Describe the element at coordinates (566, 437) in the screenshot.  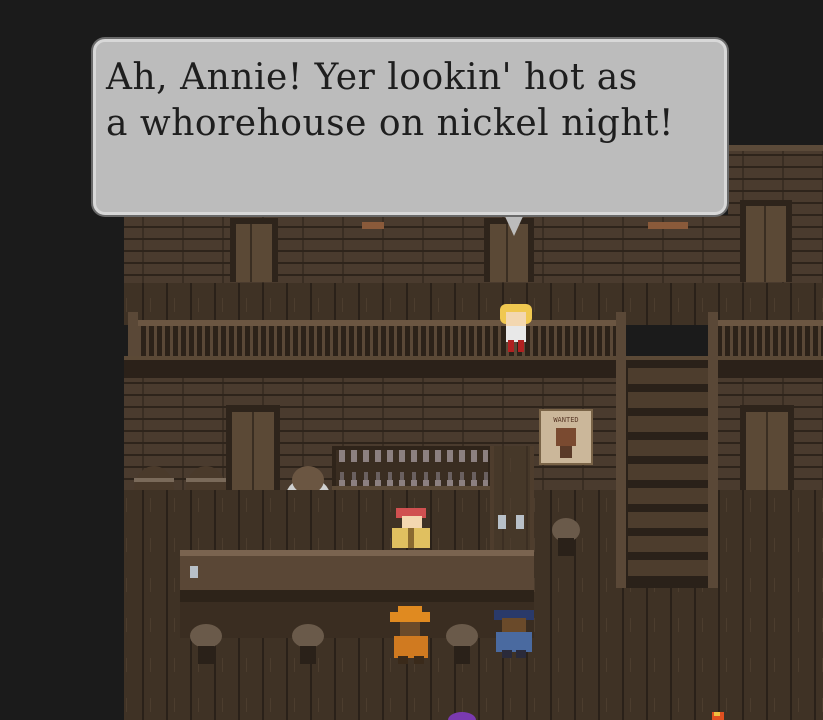
I see `wanted-poster: WANTED` at that location.